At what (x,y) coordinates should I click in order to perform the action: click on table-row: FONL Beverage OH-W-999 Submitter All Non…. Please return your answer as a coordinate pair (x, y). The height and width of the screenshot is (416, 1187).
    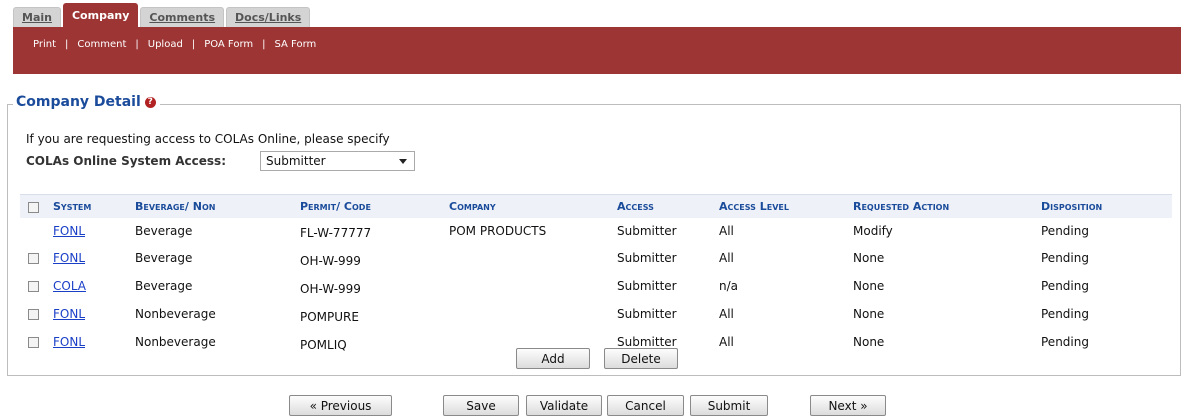
    Looking at the image, I should click on (596, 258).